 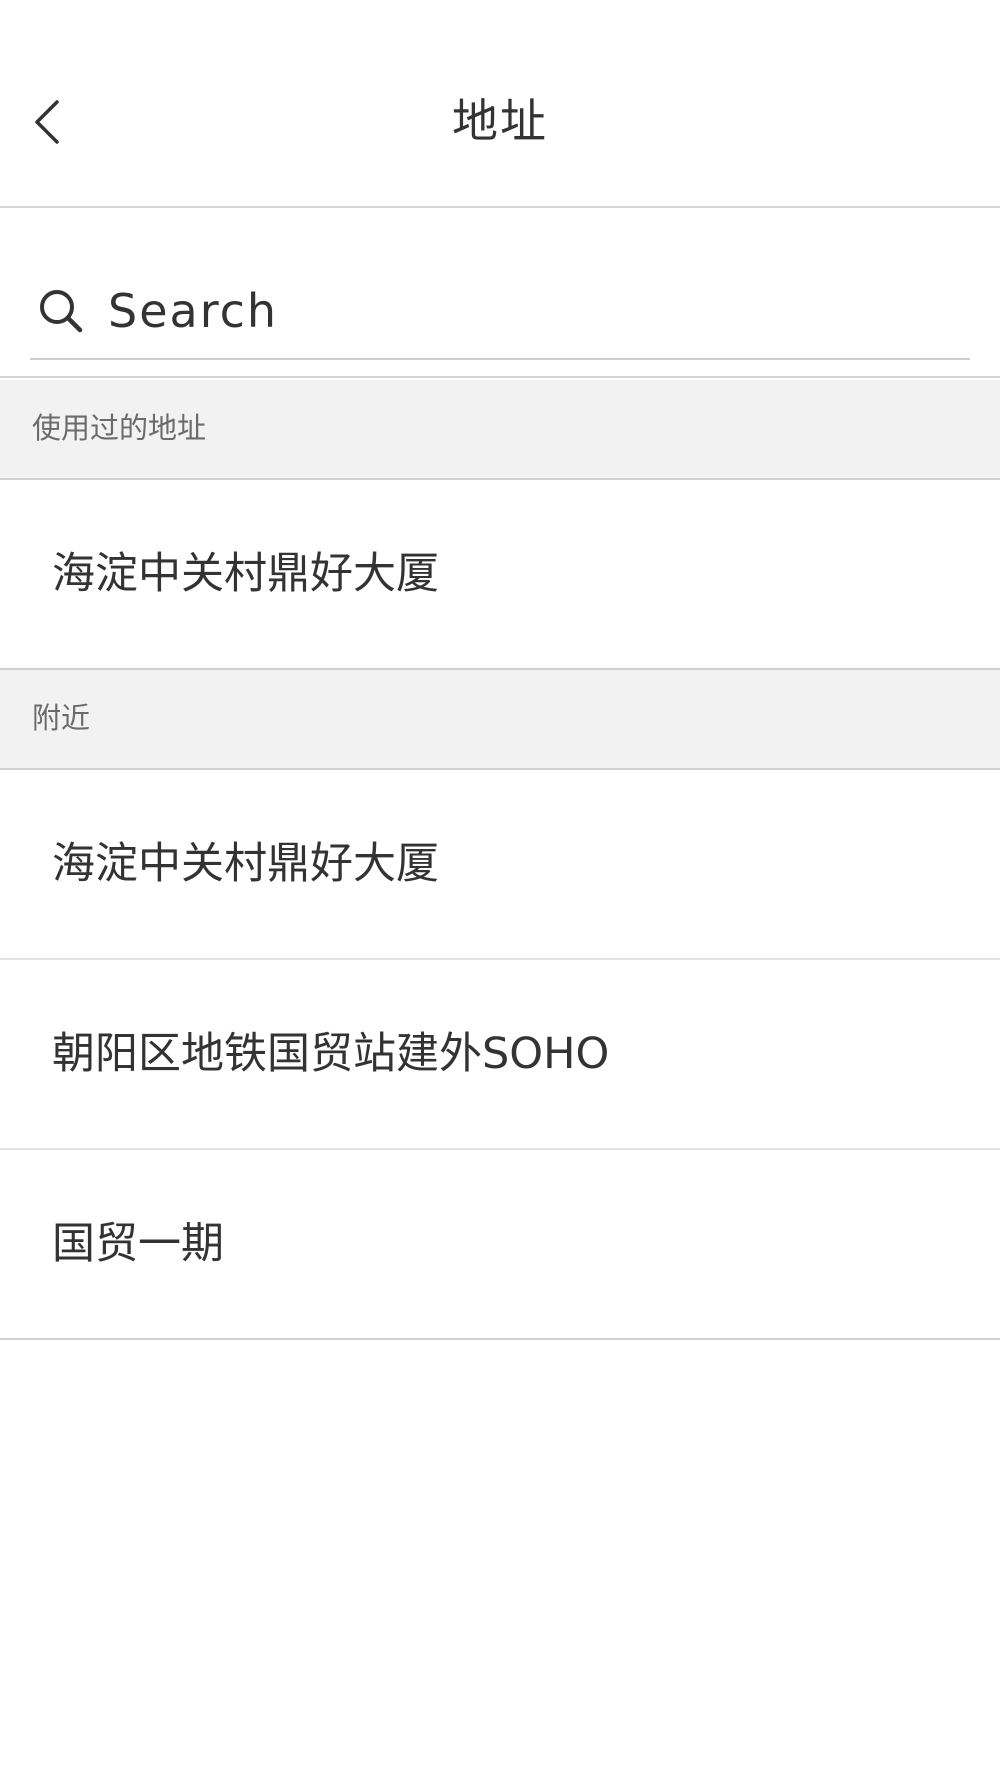 What do you see at coordinates (500, 1245) in the screenshot?
I see `list-item: 国贸一期` at bounding box center [500, 1245].